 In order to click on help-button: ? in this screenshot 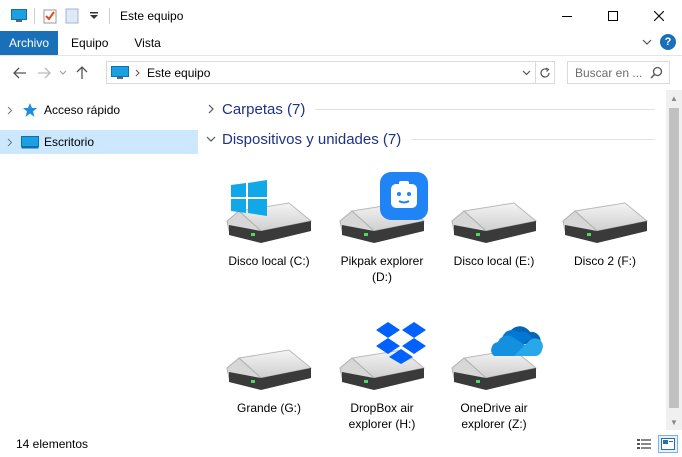, I will do `click(668, 42)`.